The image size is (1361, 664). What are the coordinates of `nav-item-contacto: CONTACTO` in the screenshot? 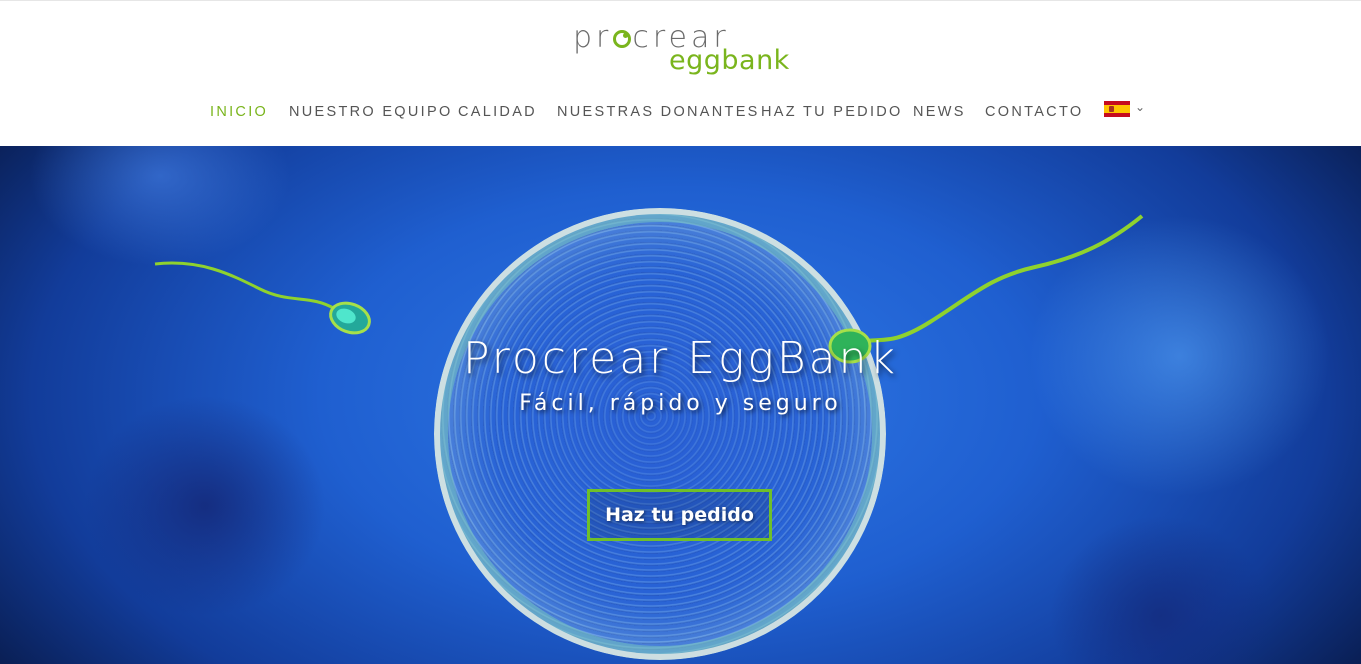 It's located at (1034, 112).